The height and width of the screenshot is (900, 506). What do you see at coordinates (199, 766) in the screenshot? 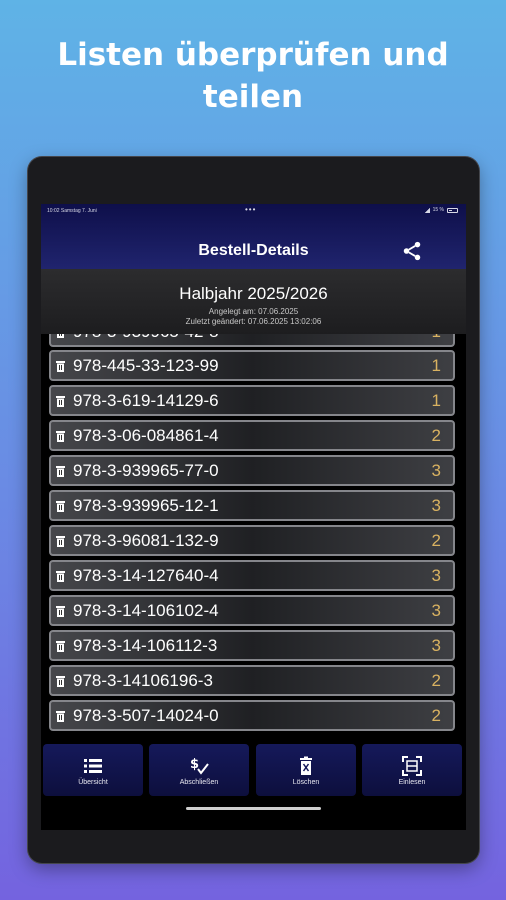
I see `money-check-icon: $` at bounding box center [199, 766].